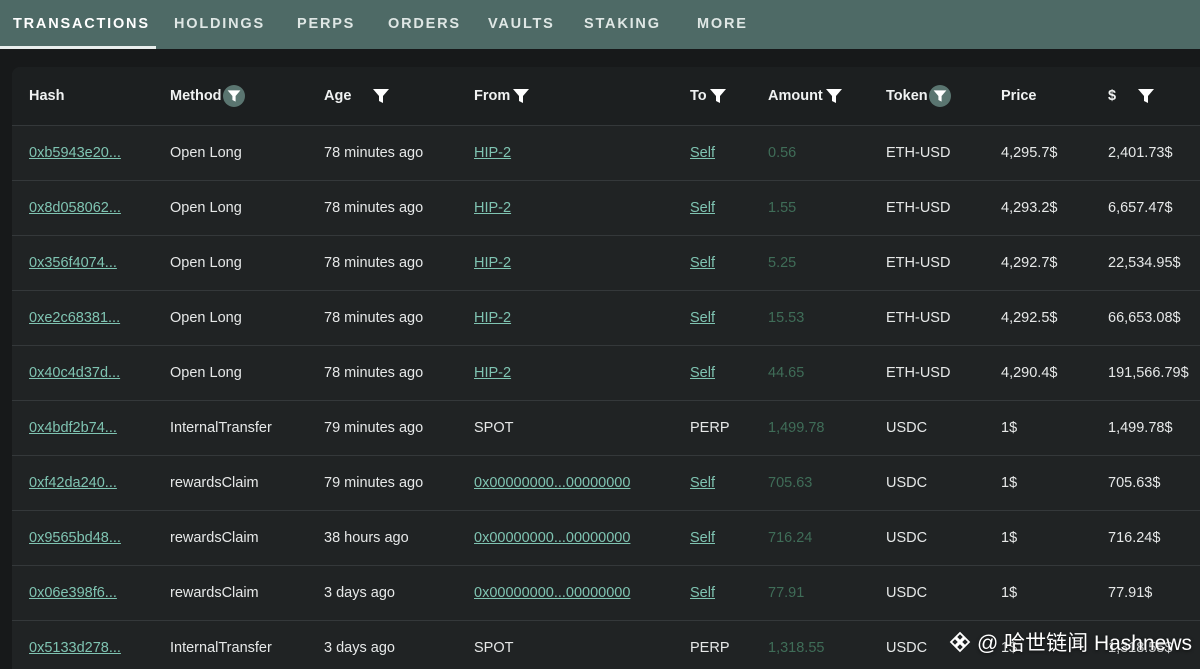  I want to click on to-cell: PERP, so click(710, 648).